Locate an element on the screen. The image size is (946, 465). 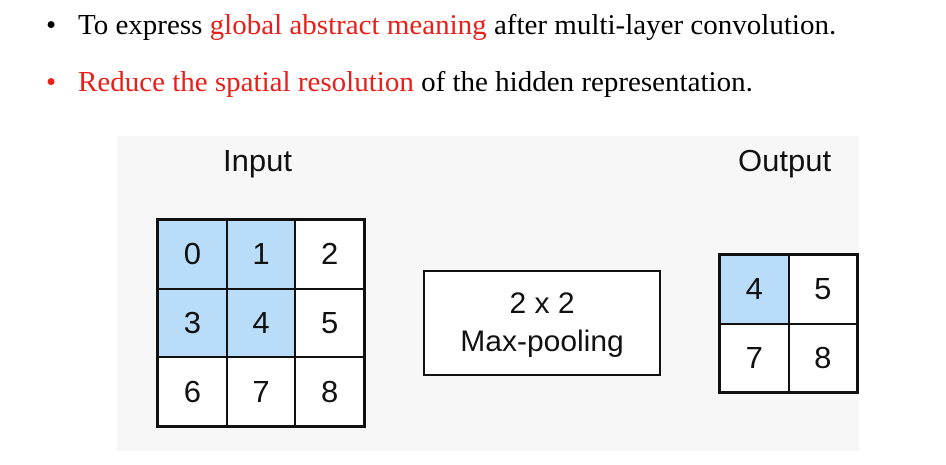
output-cell: 7 is located at coordinates (754, 357).